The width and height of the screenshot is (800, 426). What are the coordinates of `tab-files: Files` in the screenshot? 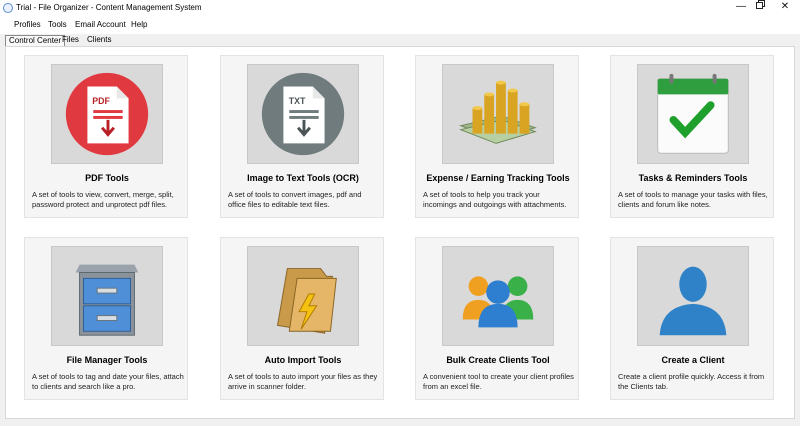 It's located at (70, 40).